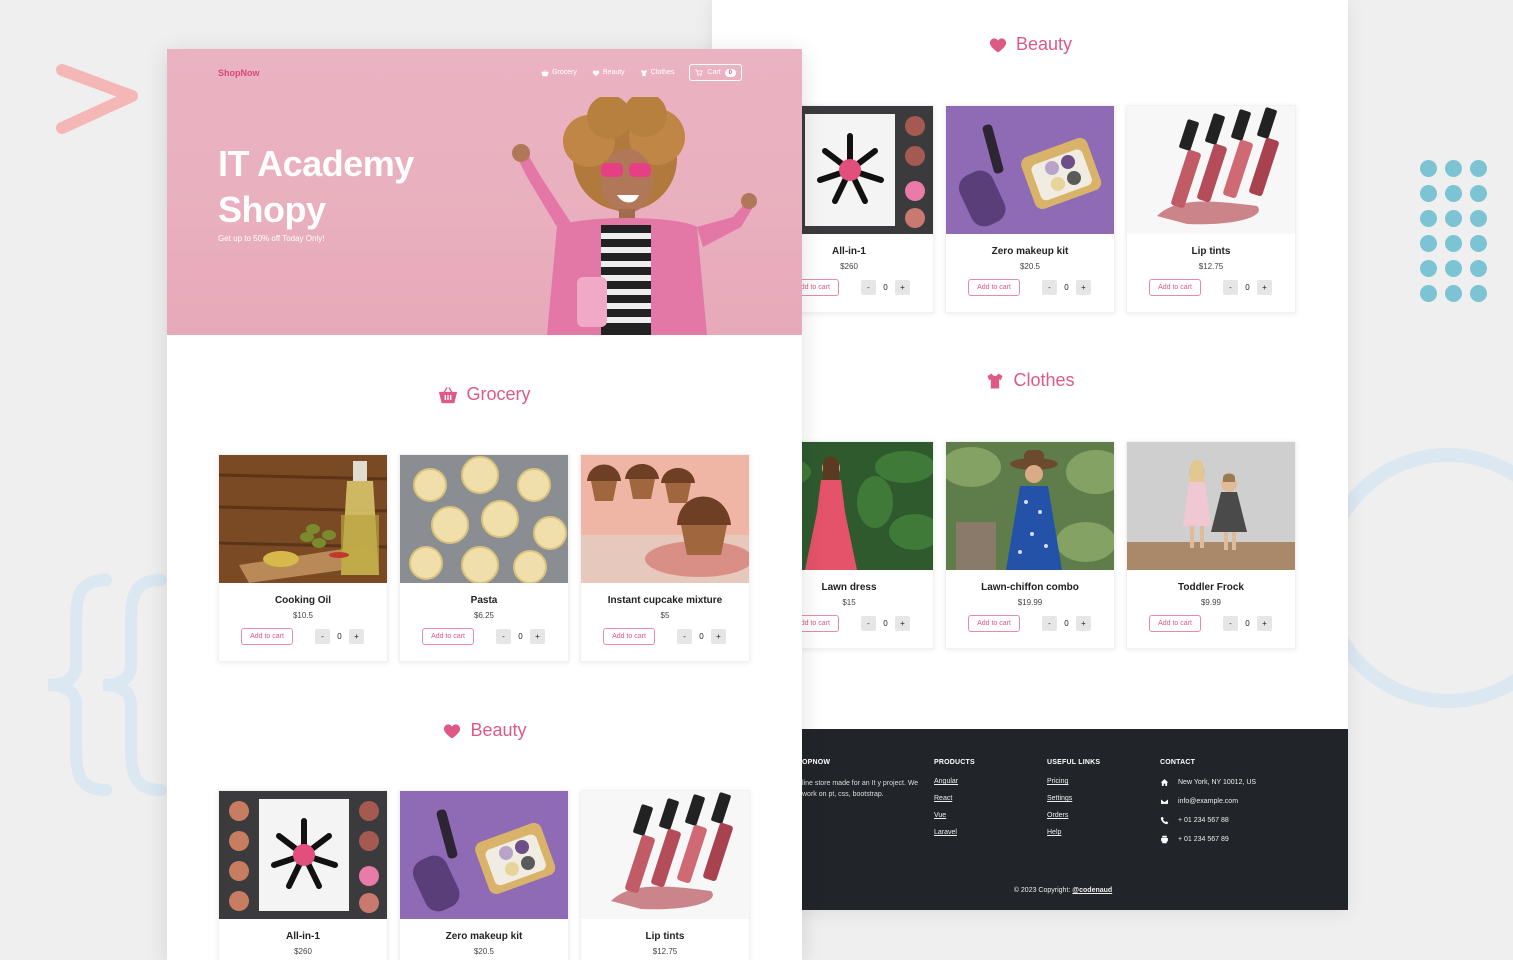 This screenshot has height=960, width=1513. I want to click on product-price: $6.25, so click(484, 615).